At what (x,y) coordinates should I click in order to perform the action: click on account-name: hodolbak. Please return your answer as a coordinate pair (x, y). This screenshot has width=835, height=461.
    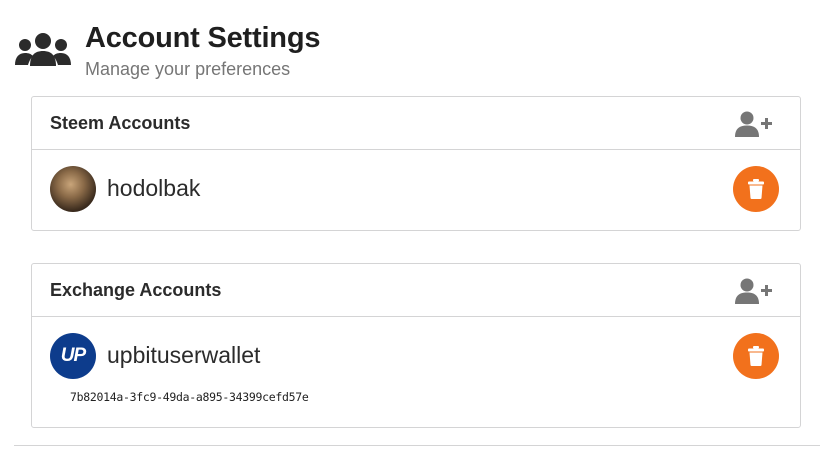
    Looking at the image, I should click on (154, 188).